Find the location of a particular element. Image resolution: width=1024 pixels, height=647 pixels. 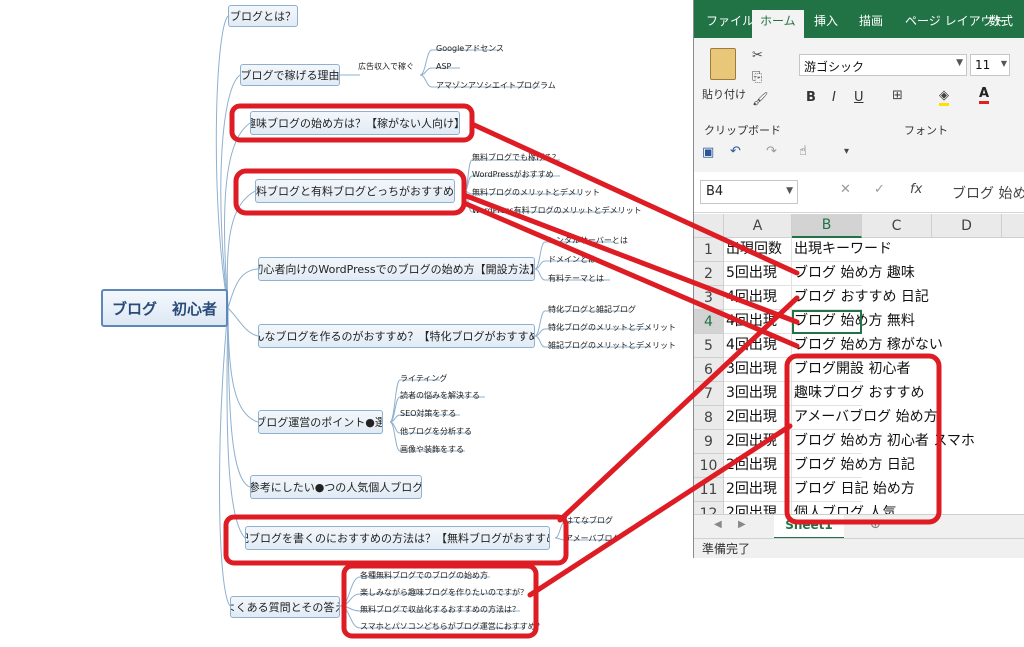

chevron-left-icon: ◀ is located at coordinates (718, 524).